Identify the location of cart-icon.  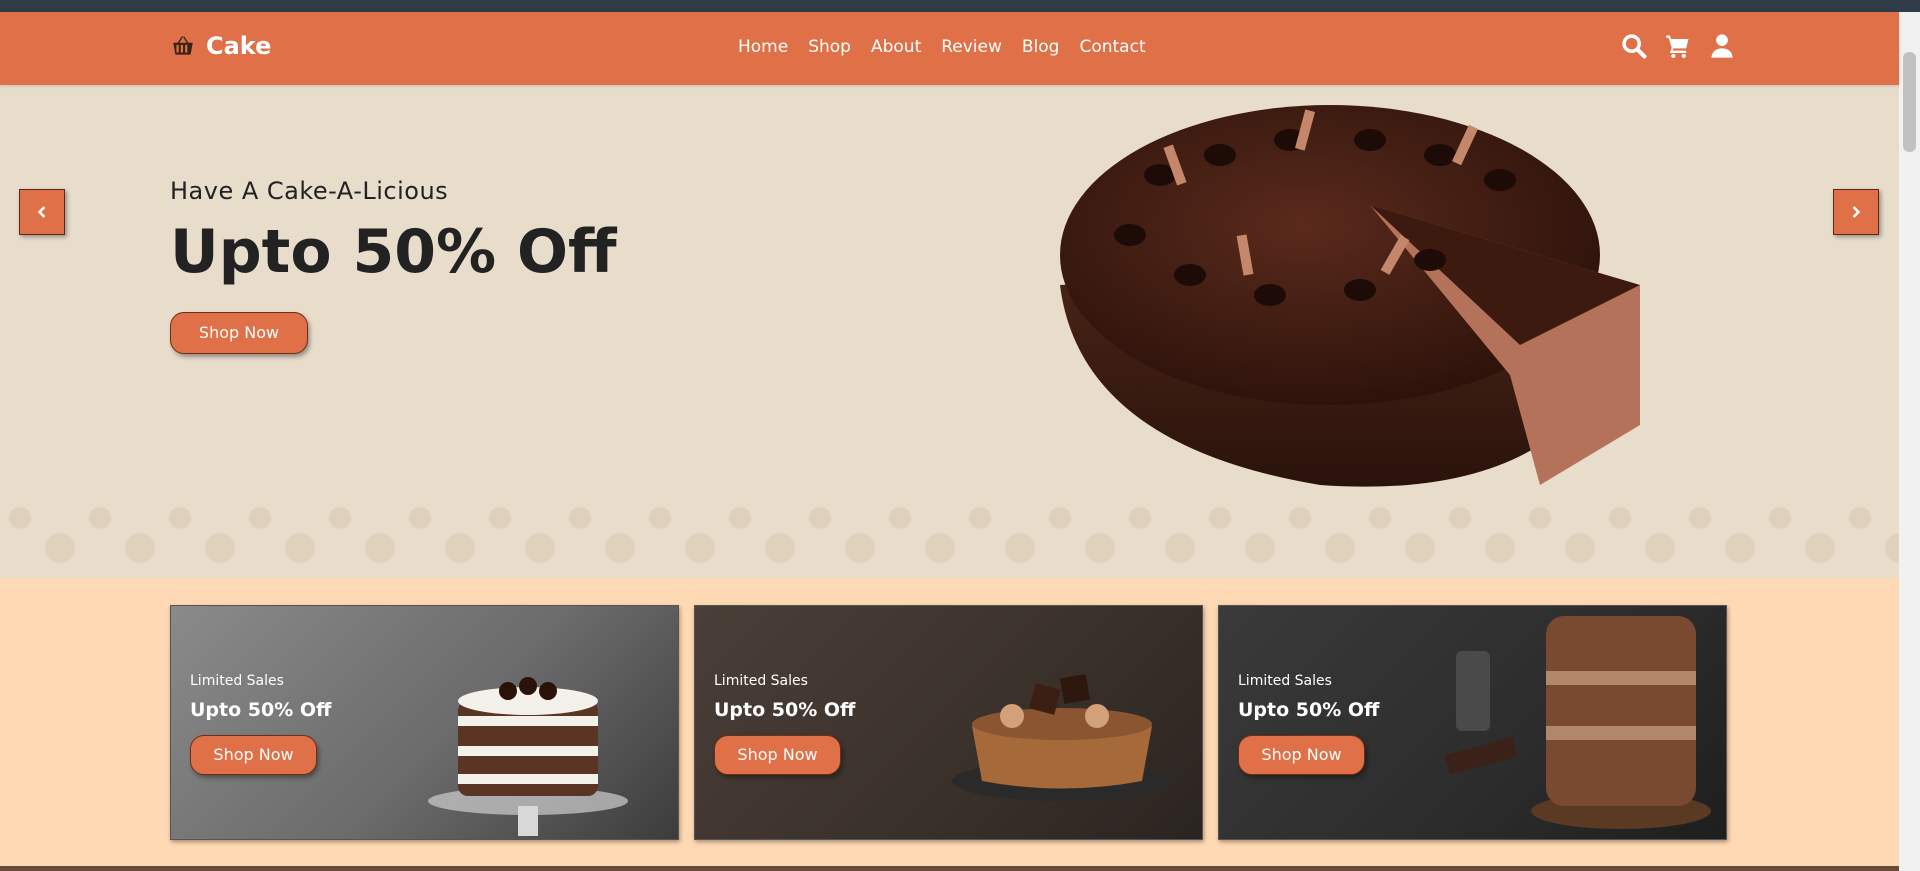
(1678, 46).